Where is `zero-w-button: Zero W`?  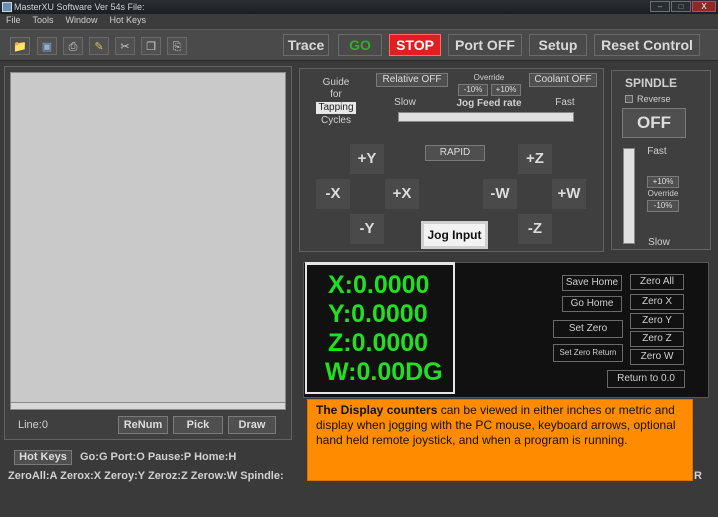 zero-w-button: Zero W is located at coordinates (657, 357).